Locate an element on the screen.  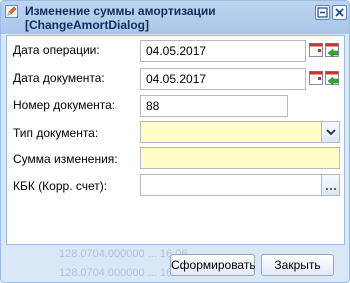
document-type-dropdown-button is located at coordinates (331, 132).